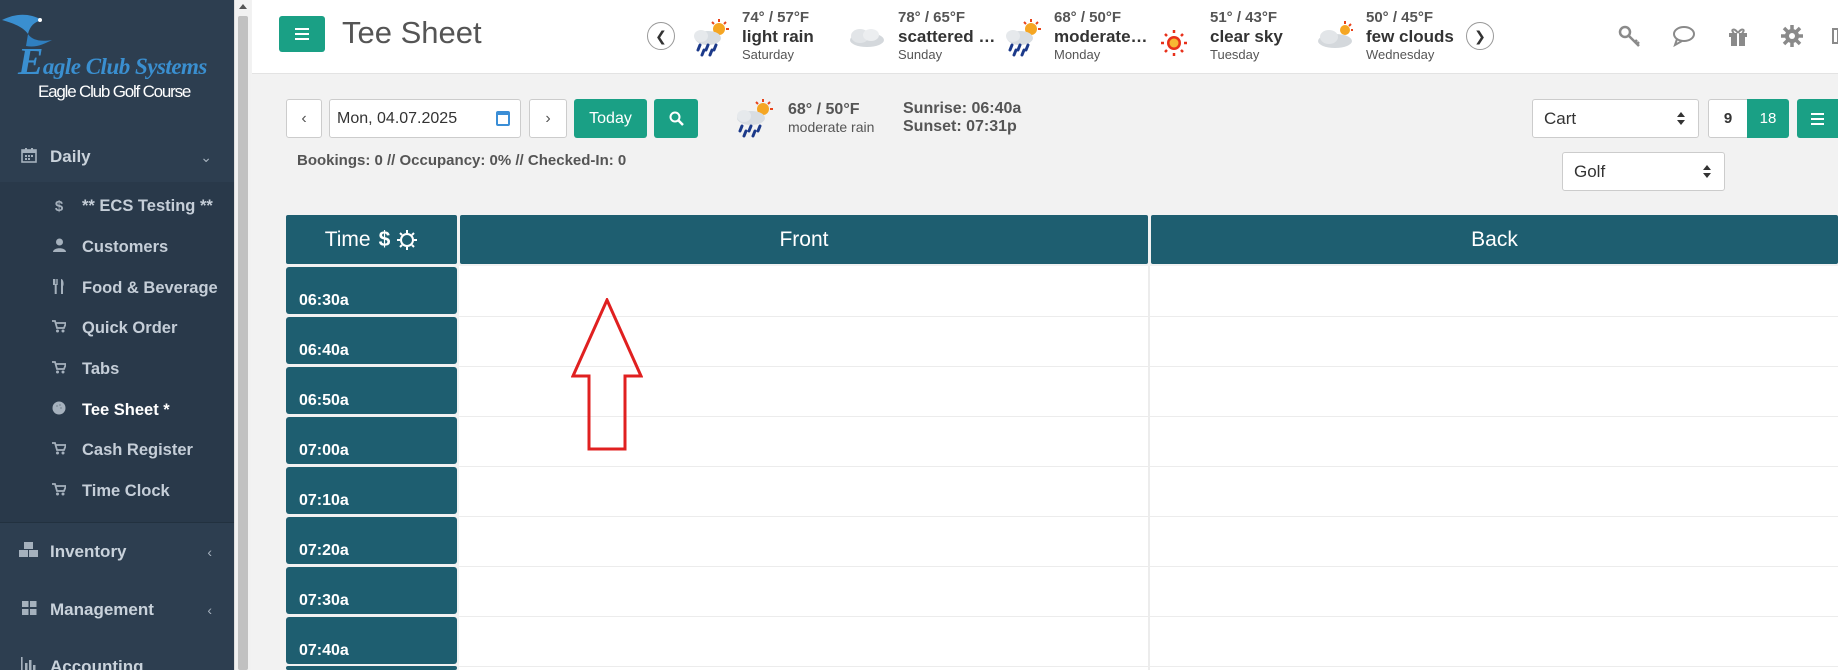  What do you see at coordinates (97, 663) in the screenshot?
I see `sidebar-group-label: Accounting` at bounding box center [97, 663].